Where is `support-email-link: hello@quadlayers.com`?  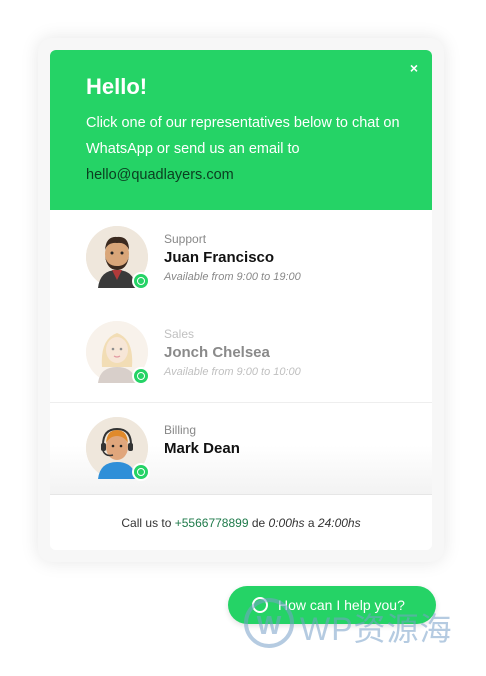
support-email-link: hello@quadlayers.com is located at coordinates (160, 175).